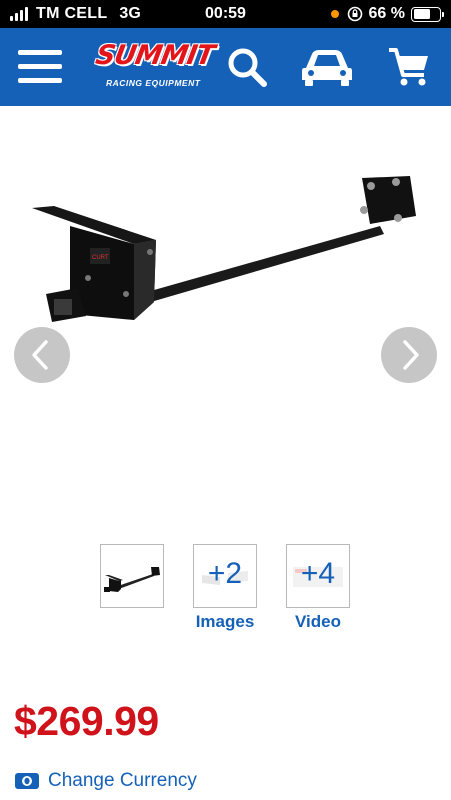 The image size is (451, 800). What do you see at coordinates (225, 14) in the screenshot?
I see `status-bar: TM CELL 3G 00:59 66 %` at bounding box center [225, 14].